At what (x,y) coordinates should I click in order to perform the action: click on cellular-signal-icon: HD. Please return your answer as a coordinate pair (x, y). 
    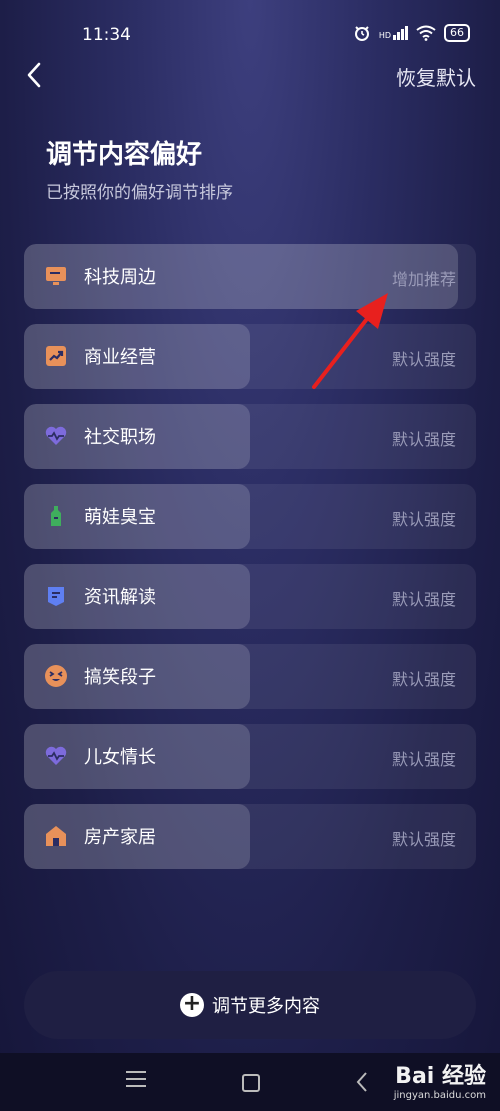
    Looking at the image, I should click on (393, 33).